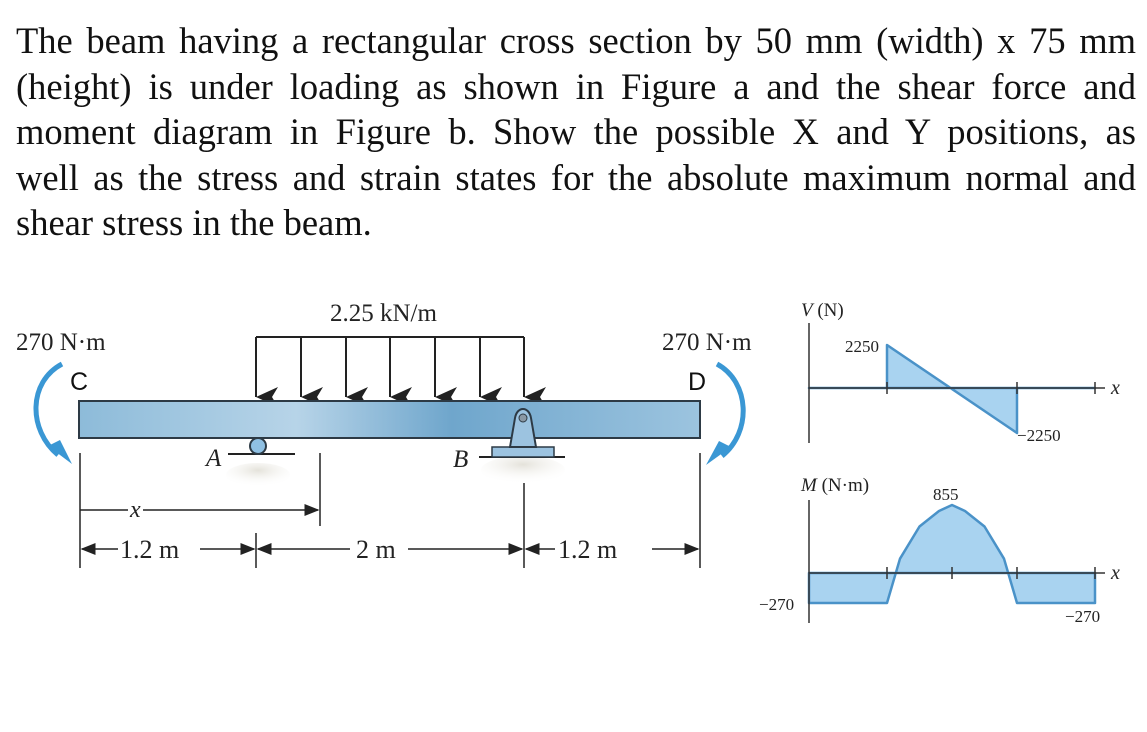 The width and height of the screenshot is (1147, 732). What do you see at coordinates (776, 604) in the screenshot?
I see `moment-left-min-label: −270` at bounding box center [776, 604].